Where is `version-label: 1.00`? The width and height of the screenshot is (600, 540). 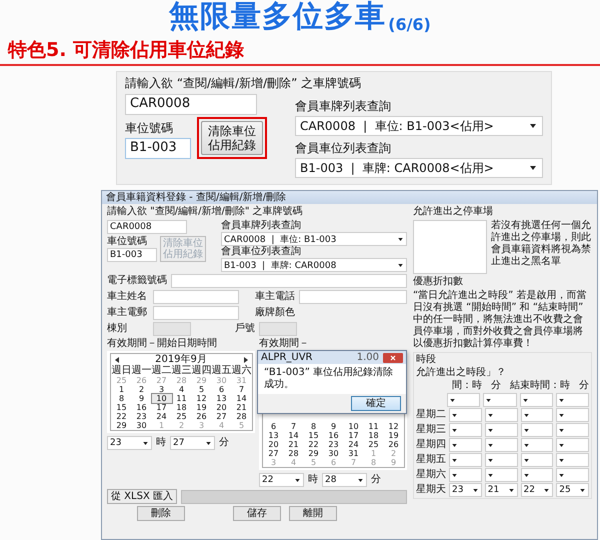
version-label: 1.00 is located at coordinates (367, 357).